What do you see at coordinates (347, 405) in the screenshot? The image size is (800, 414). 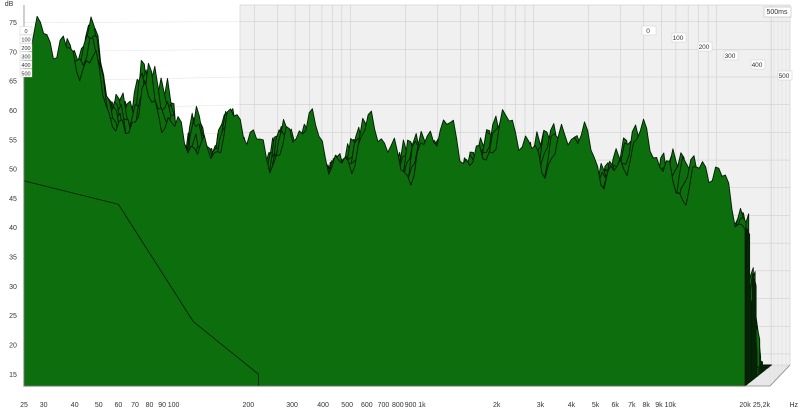 I see `x-tick-label: 500` at bounding box center [347, 405].